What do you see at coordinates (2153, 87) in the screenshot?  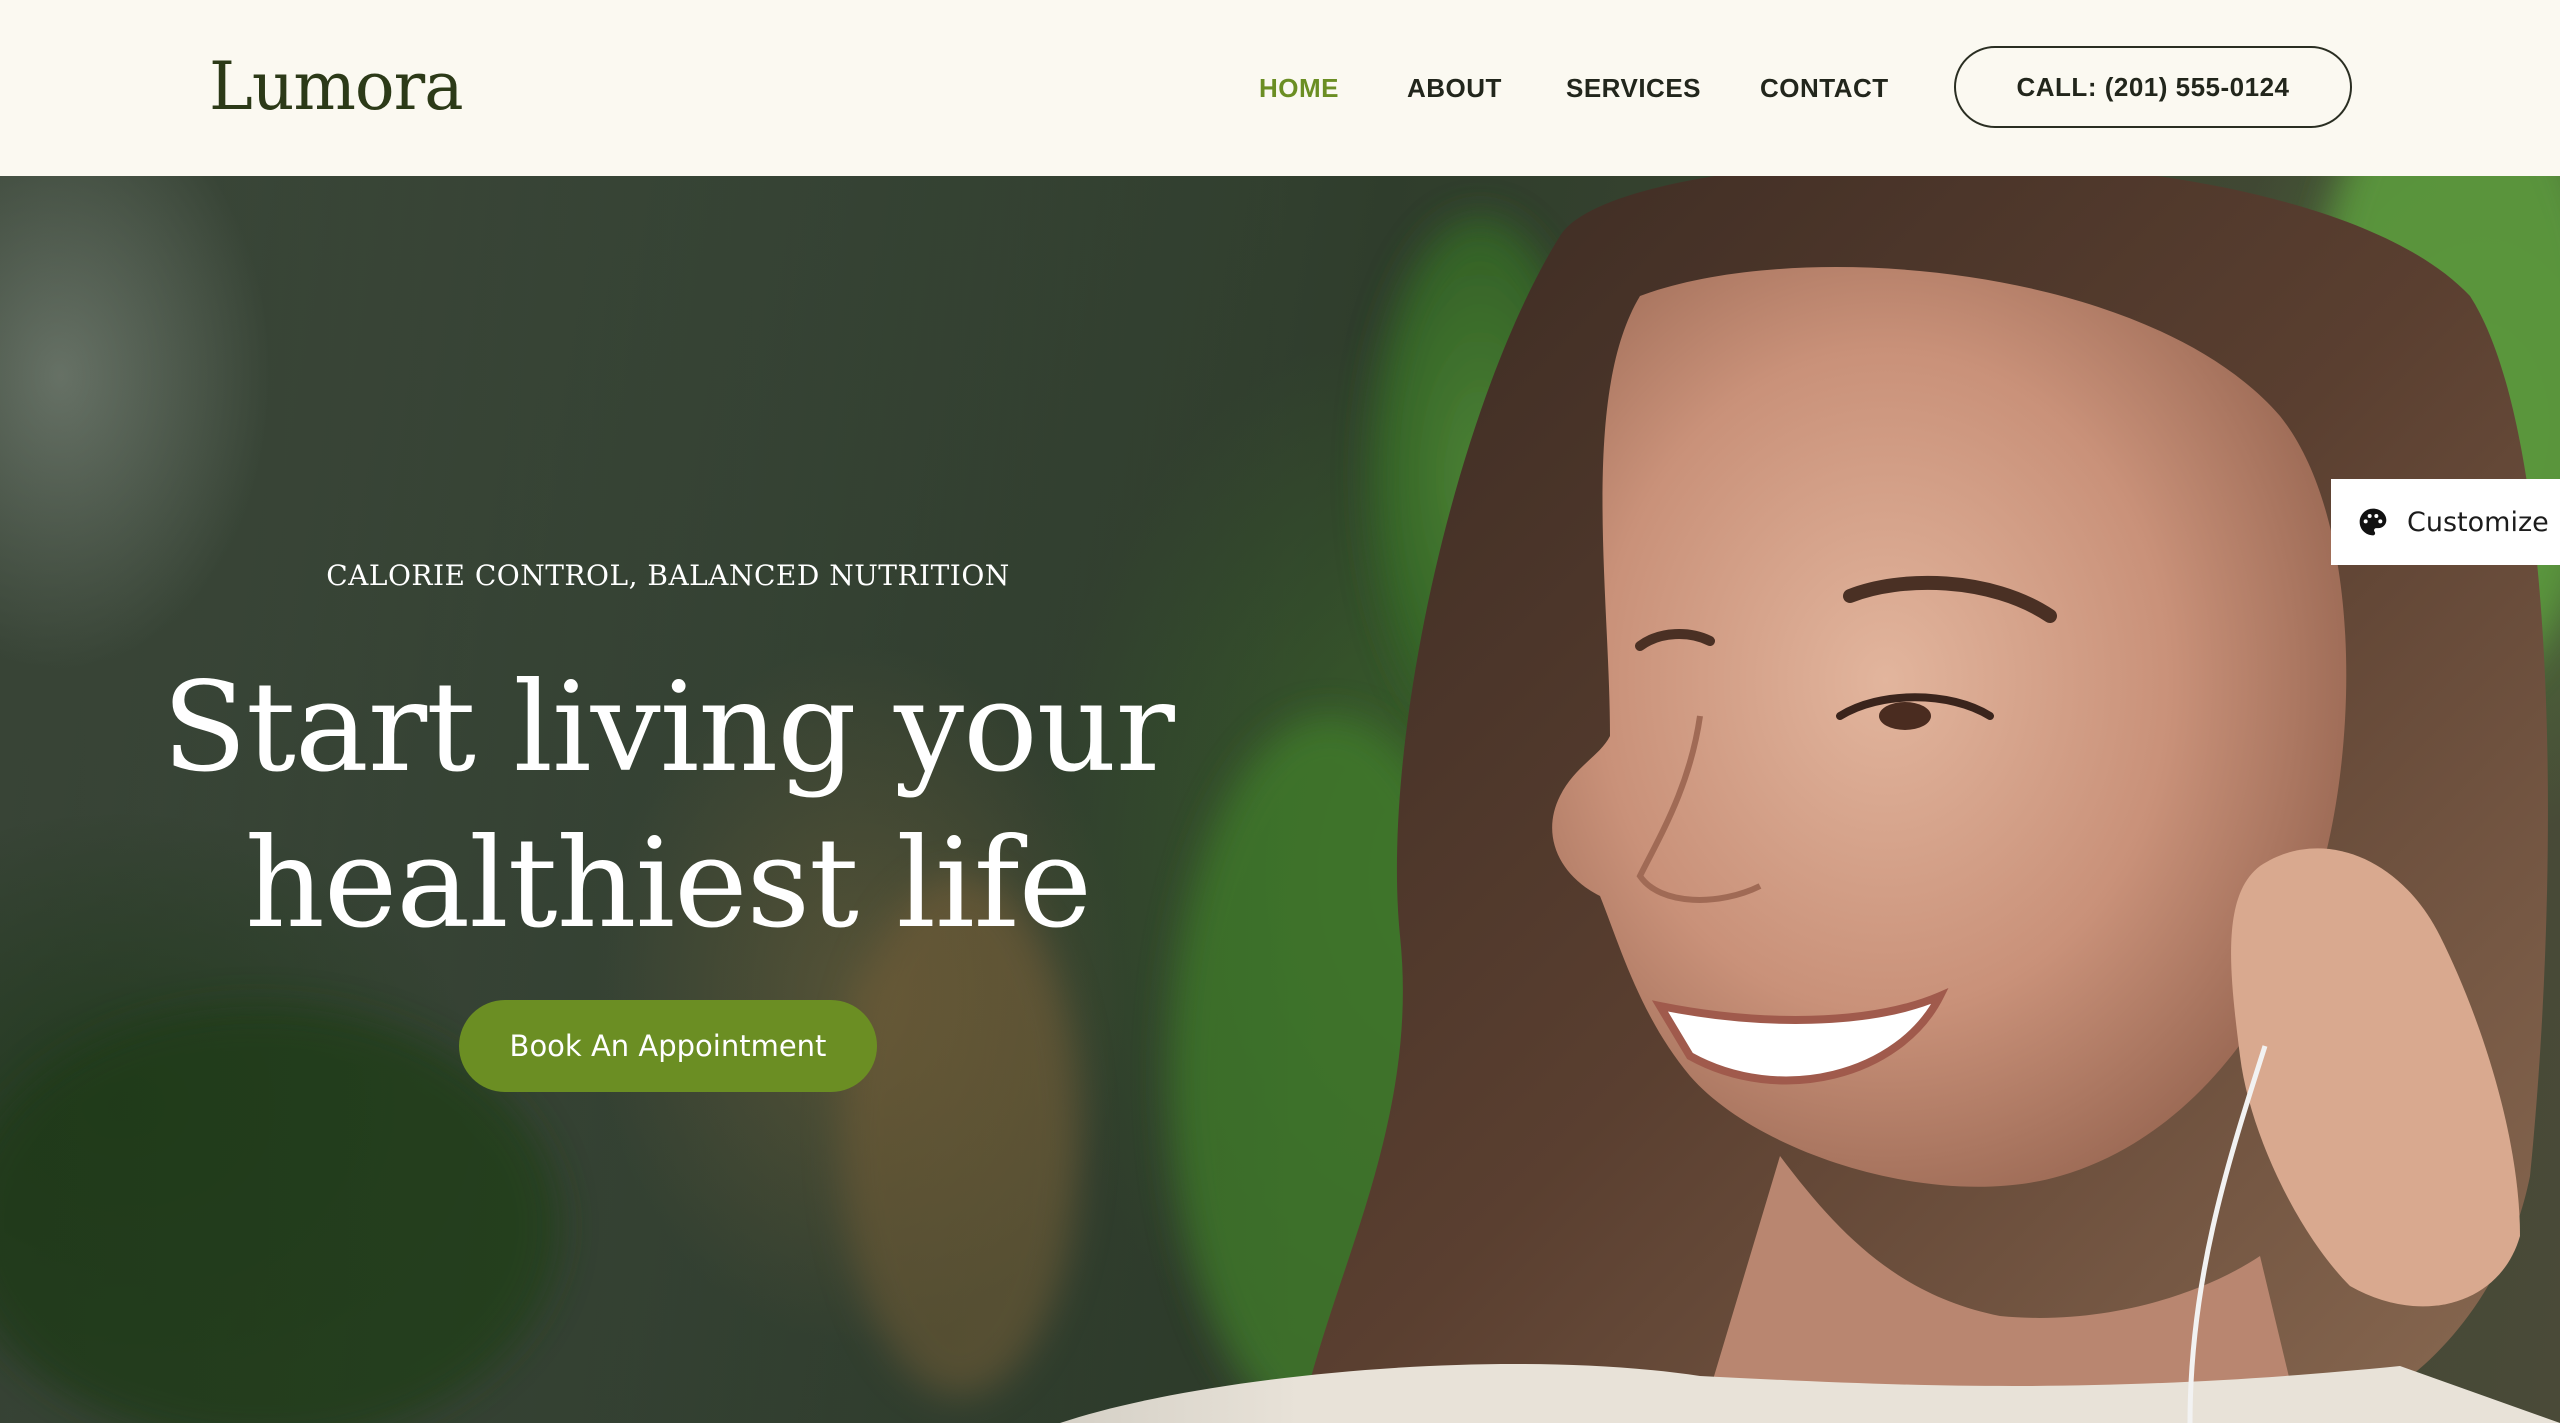 I see `call-button: CALL: (201) 555-0124` at bounding box center [2153, 87].